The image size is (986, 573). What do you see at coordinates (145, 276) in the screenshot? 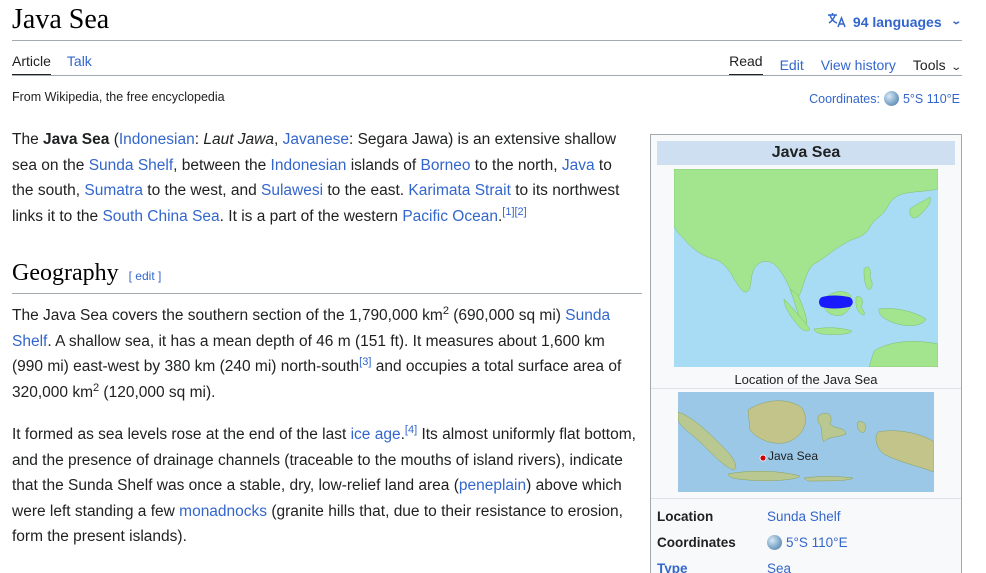
I see `section-edit-link: [ edit ]` at bounding box center [145, 276].